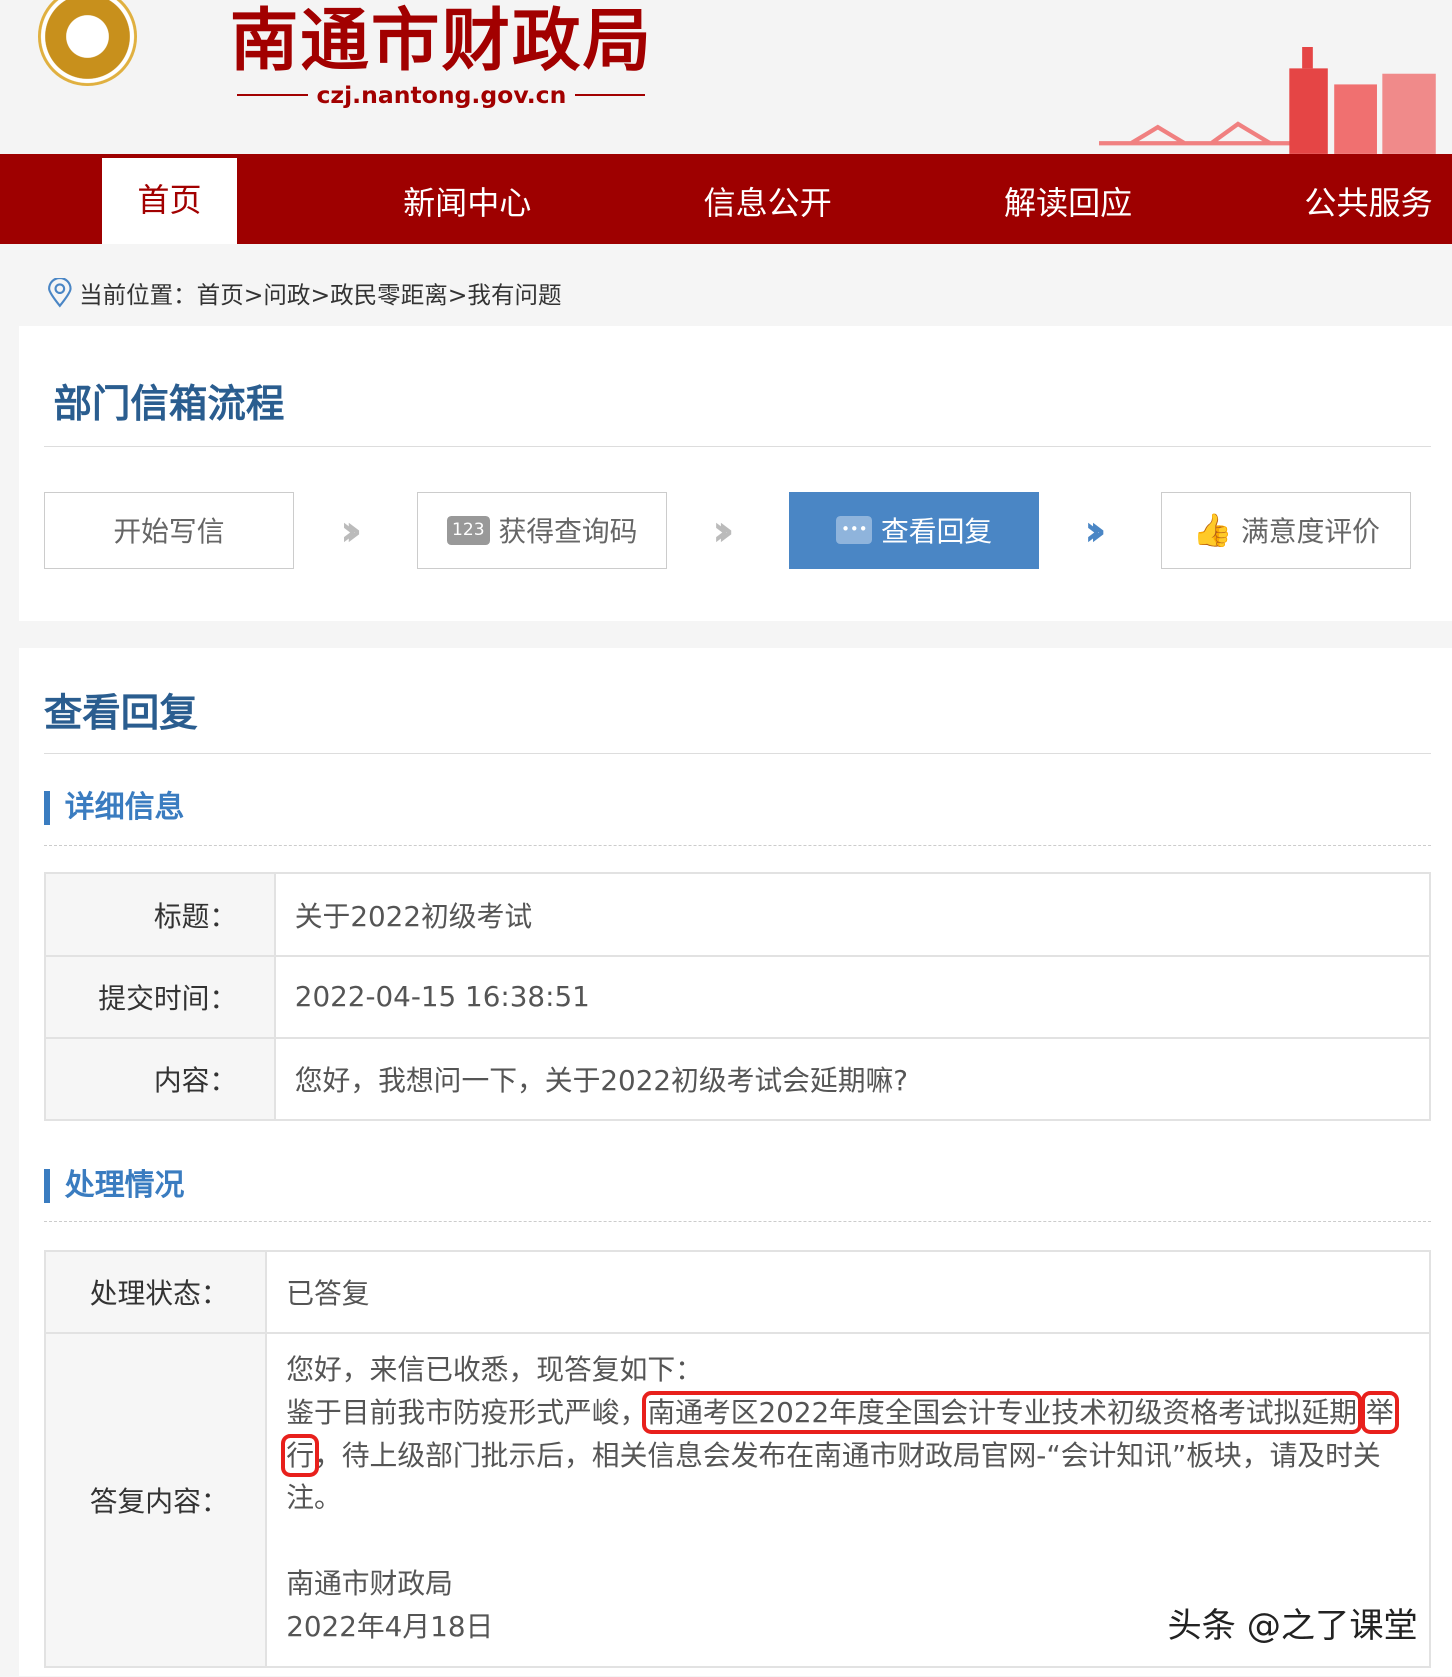  Describe the element at coordinates (120, 714) in the screenshot. I see `reply-title: 查看回复` at that location.